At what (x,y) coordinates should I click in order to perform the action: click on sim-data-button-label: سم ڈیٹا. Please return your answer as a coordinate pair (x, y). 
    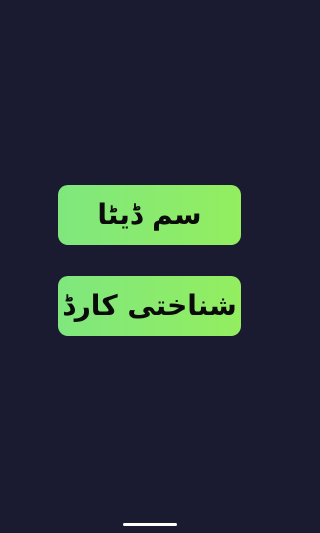
    Looking at the image, I should click on (149, 214).